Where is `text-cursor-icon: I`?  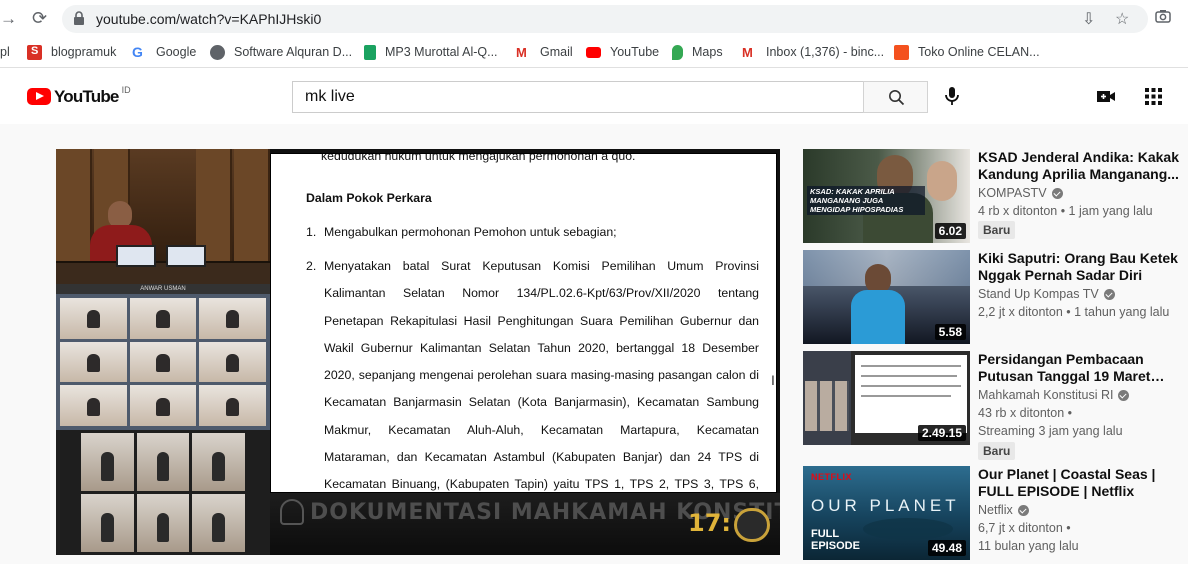 text-cursor-icon: I is located at coordinates (773, 380).